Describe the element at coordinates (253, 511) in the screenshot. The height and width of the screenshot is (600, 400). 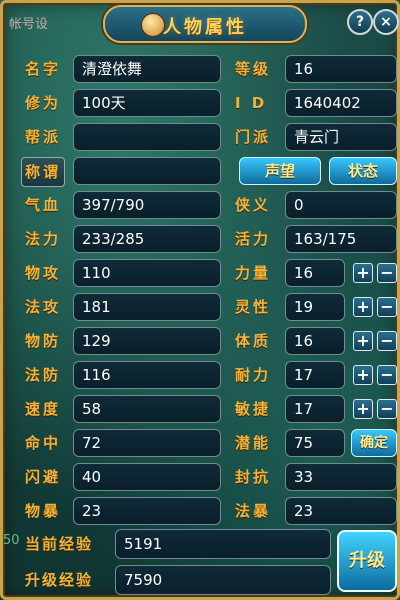
I see `magic-crit-label: 法暴` at that location.